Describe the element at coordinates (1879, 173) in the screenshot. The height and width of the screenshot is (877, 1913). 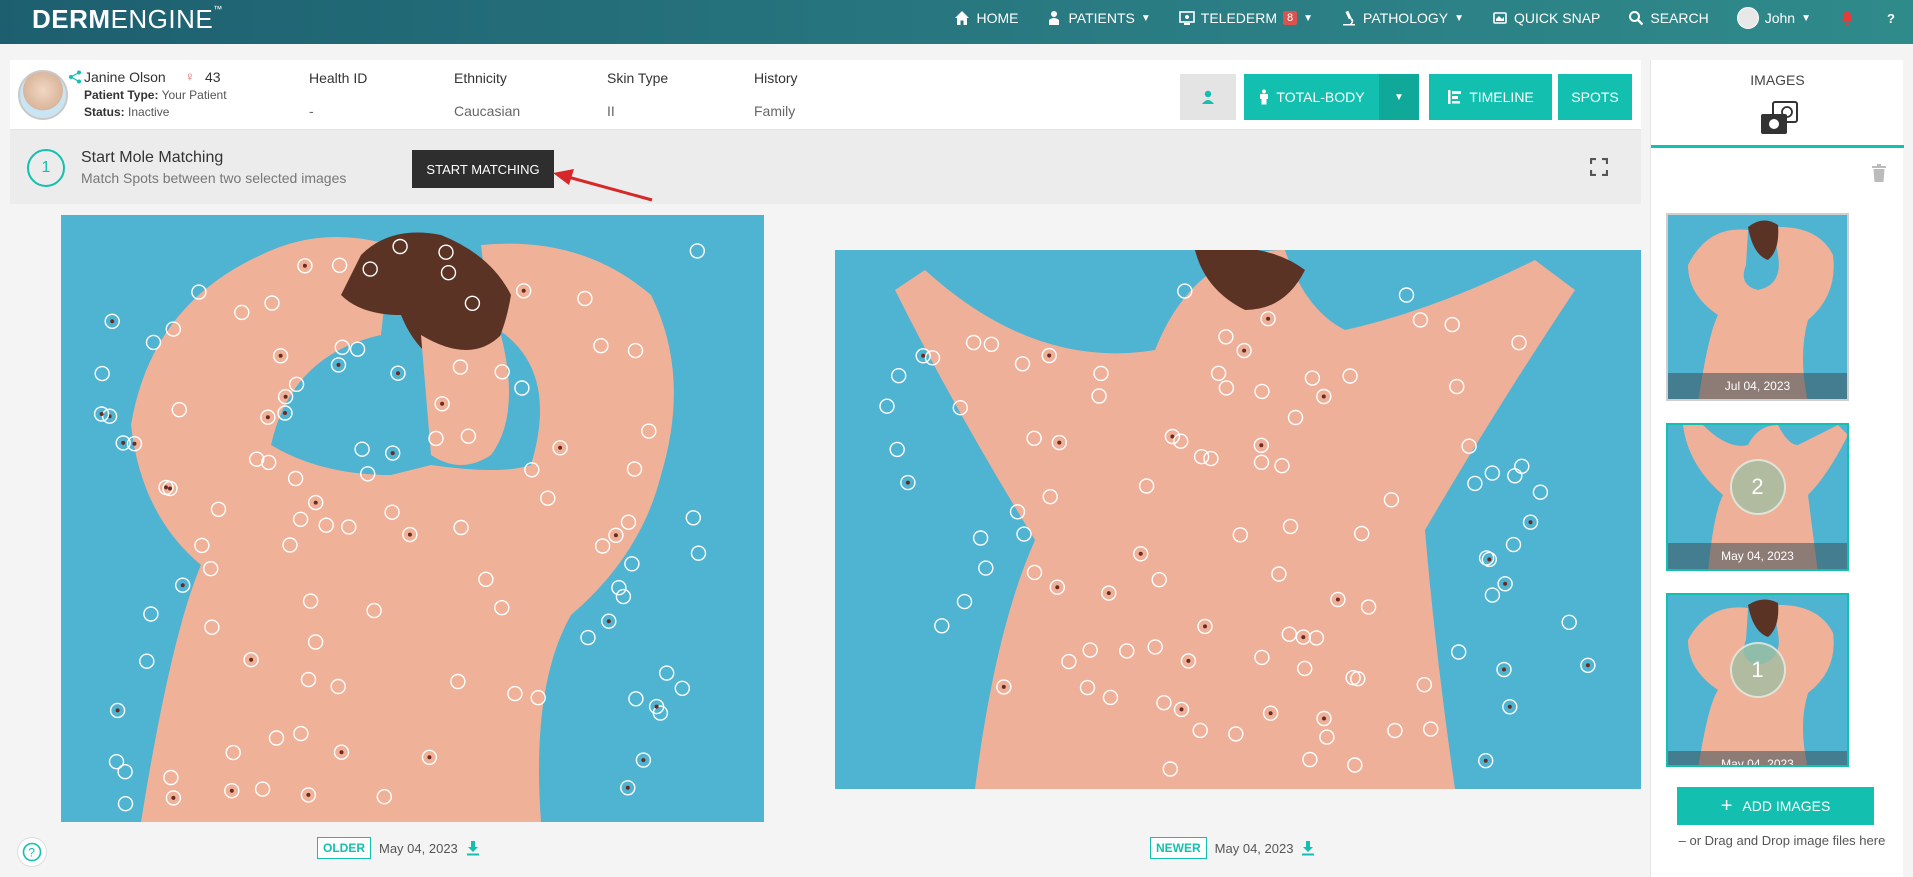
I see `trash-icon` at that location.